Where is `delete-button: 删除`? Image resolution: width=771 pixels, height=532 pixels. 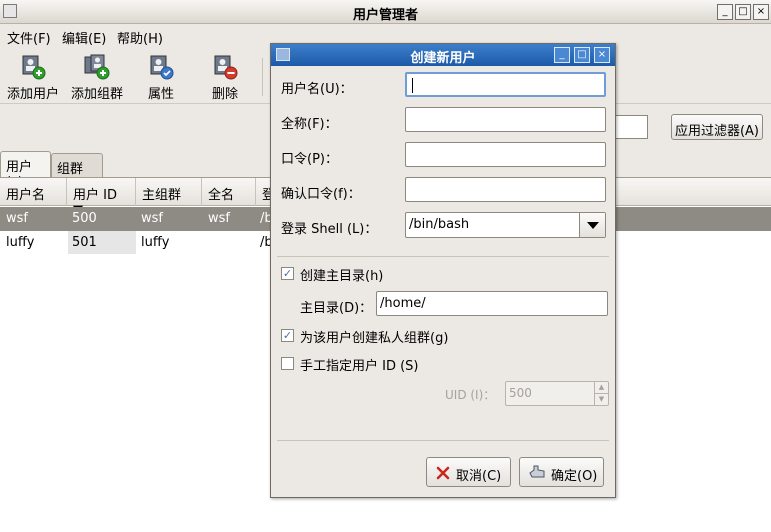
delete-button: 删除 is located at coordinates (225, 78).